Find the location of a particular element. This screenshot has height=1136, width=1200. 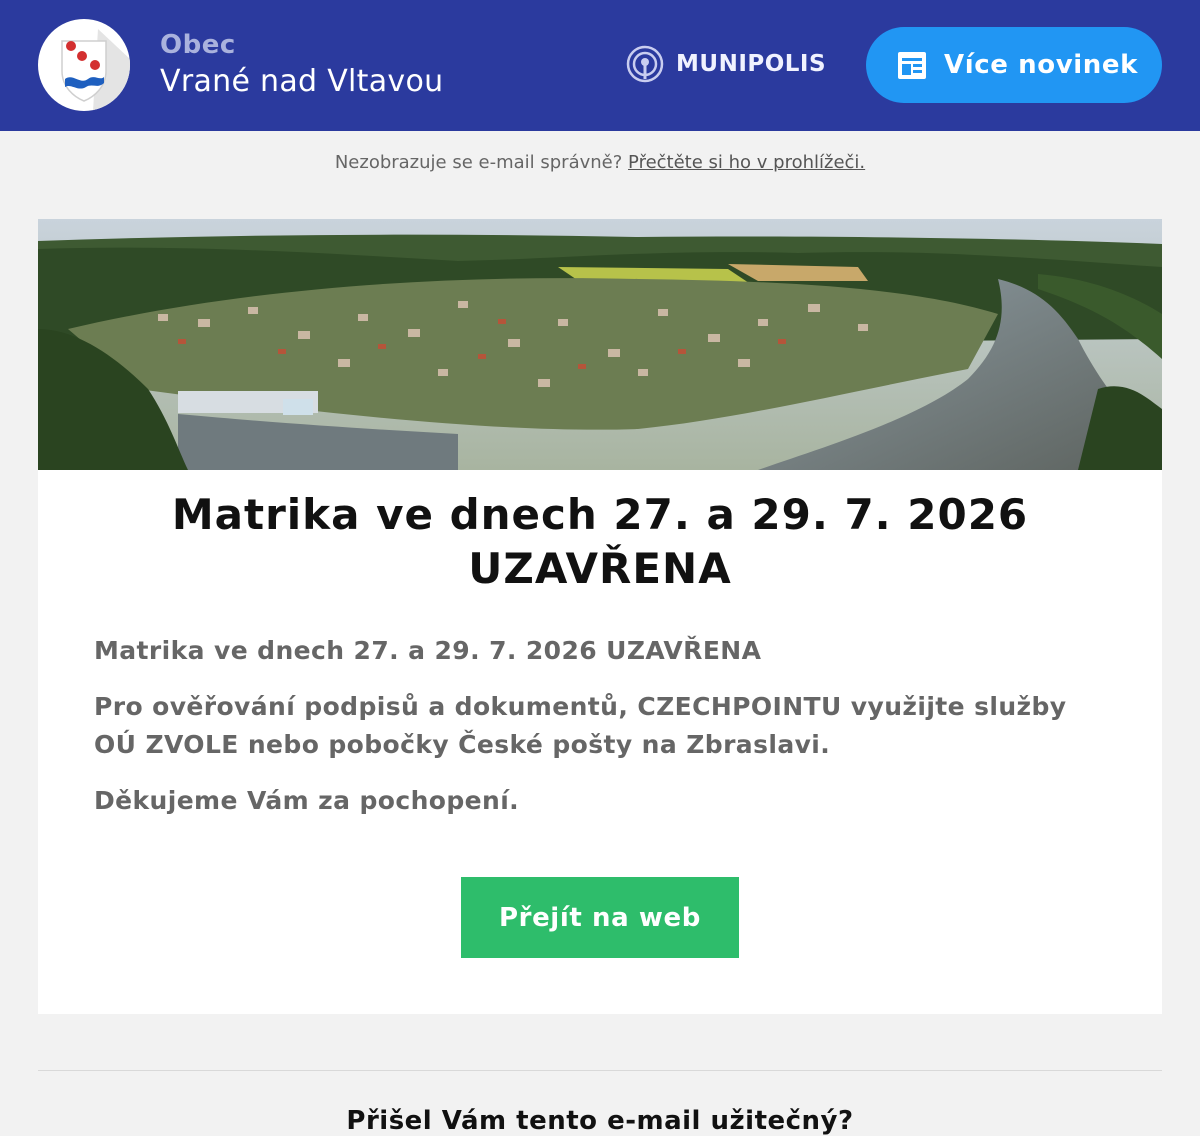

town-crest-logo is located at coordinates (84, 65).